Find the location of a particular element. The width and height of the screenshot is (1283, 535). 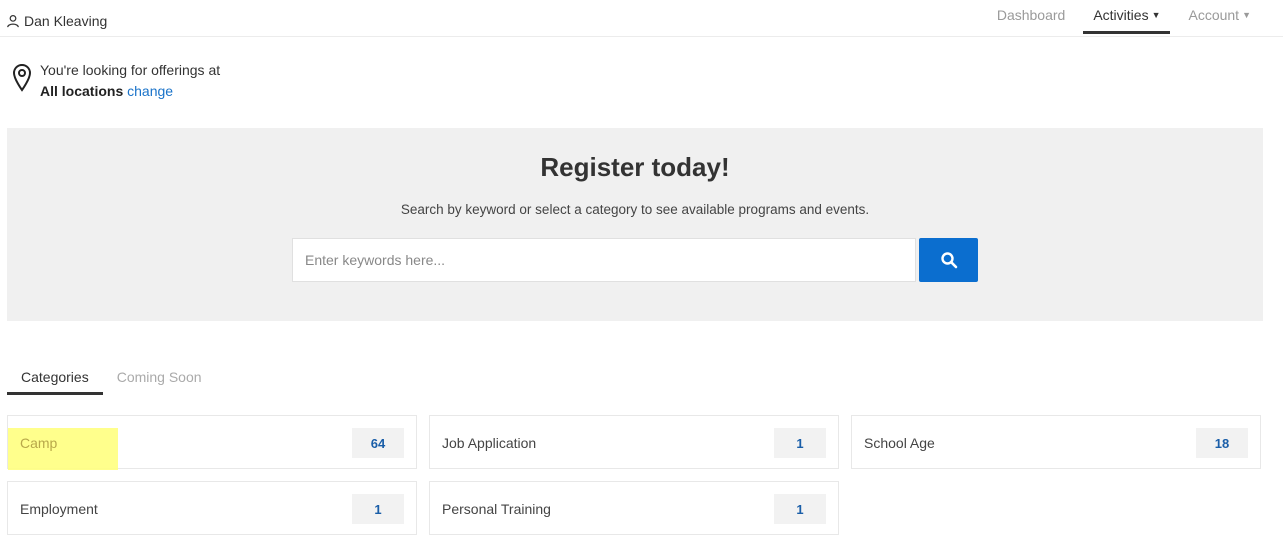

category-name: School Age is located at coordinates (899, 443).